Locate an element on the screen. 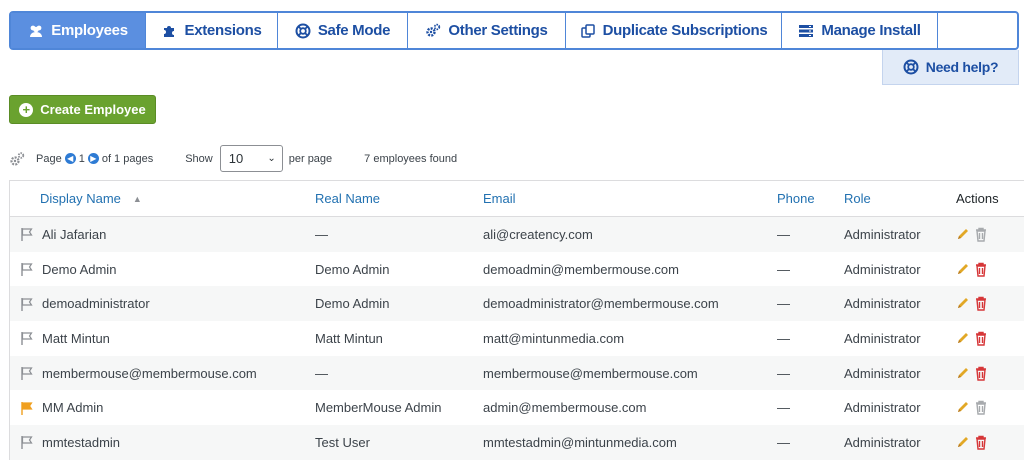  tab-duplicate-subscriptions: Duplicate Subscriptions is located at coordinates (674, 30).